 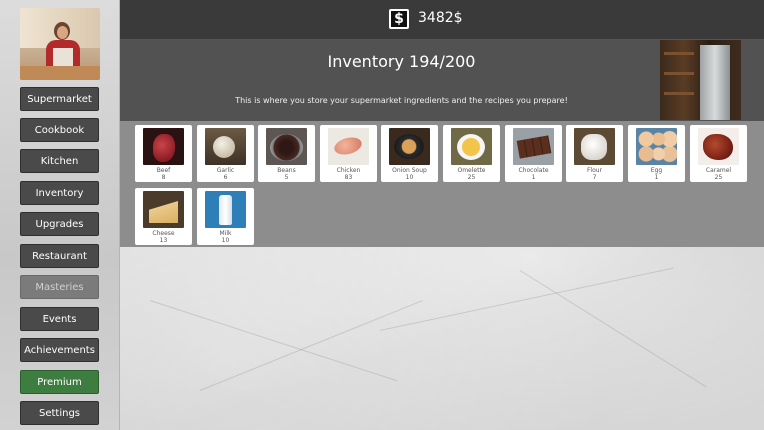 What do you see at coordinates (59, 161) in the screenshot?
I see `nav-kitchen-button: Kitchen` at bounding box center [59, 161].